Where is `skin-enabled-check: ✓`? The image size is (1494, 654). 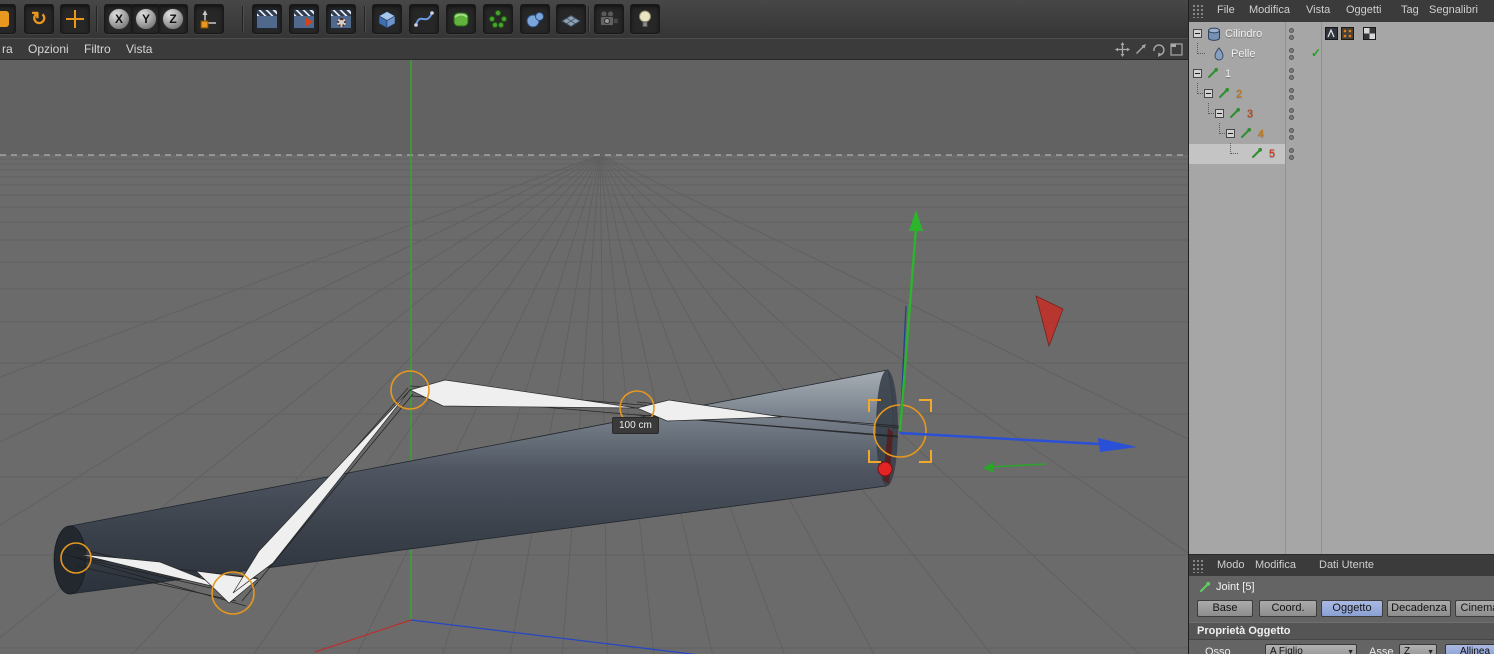 skin-enabled-check: ✓ is located at coordinates (1316, 53).